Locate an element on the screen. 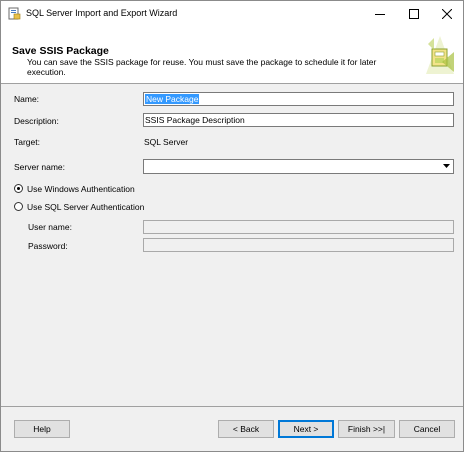 This screenshot has height=460, width=467. finish-button: Finish >>| is located at coordinates (366, 429).